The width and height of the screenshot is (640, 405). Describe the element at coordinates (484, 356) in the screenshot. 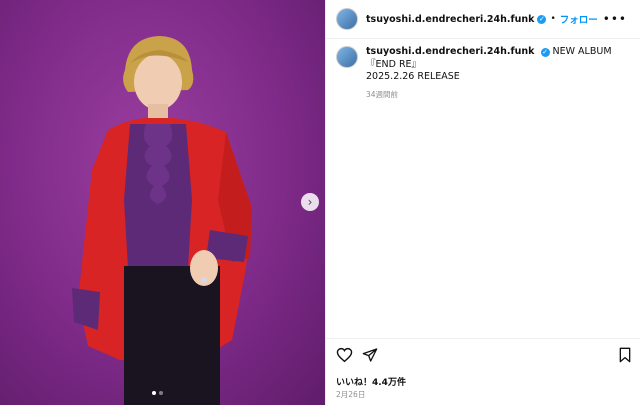

I see `action-bar` at that location.